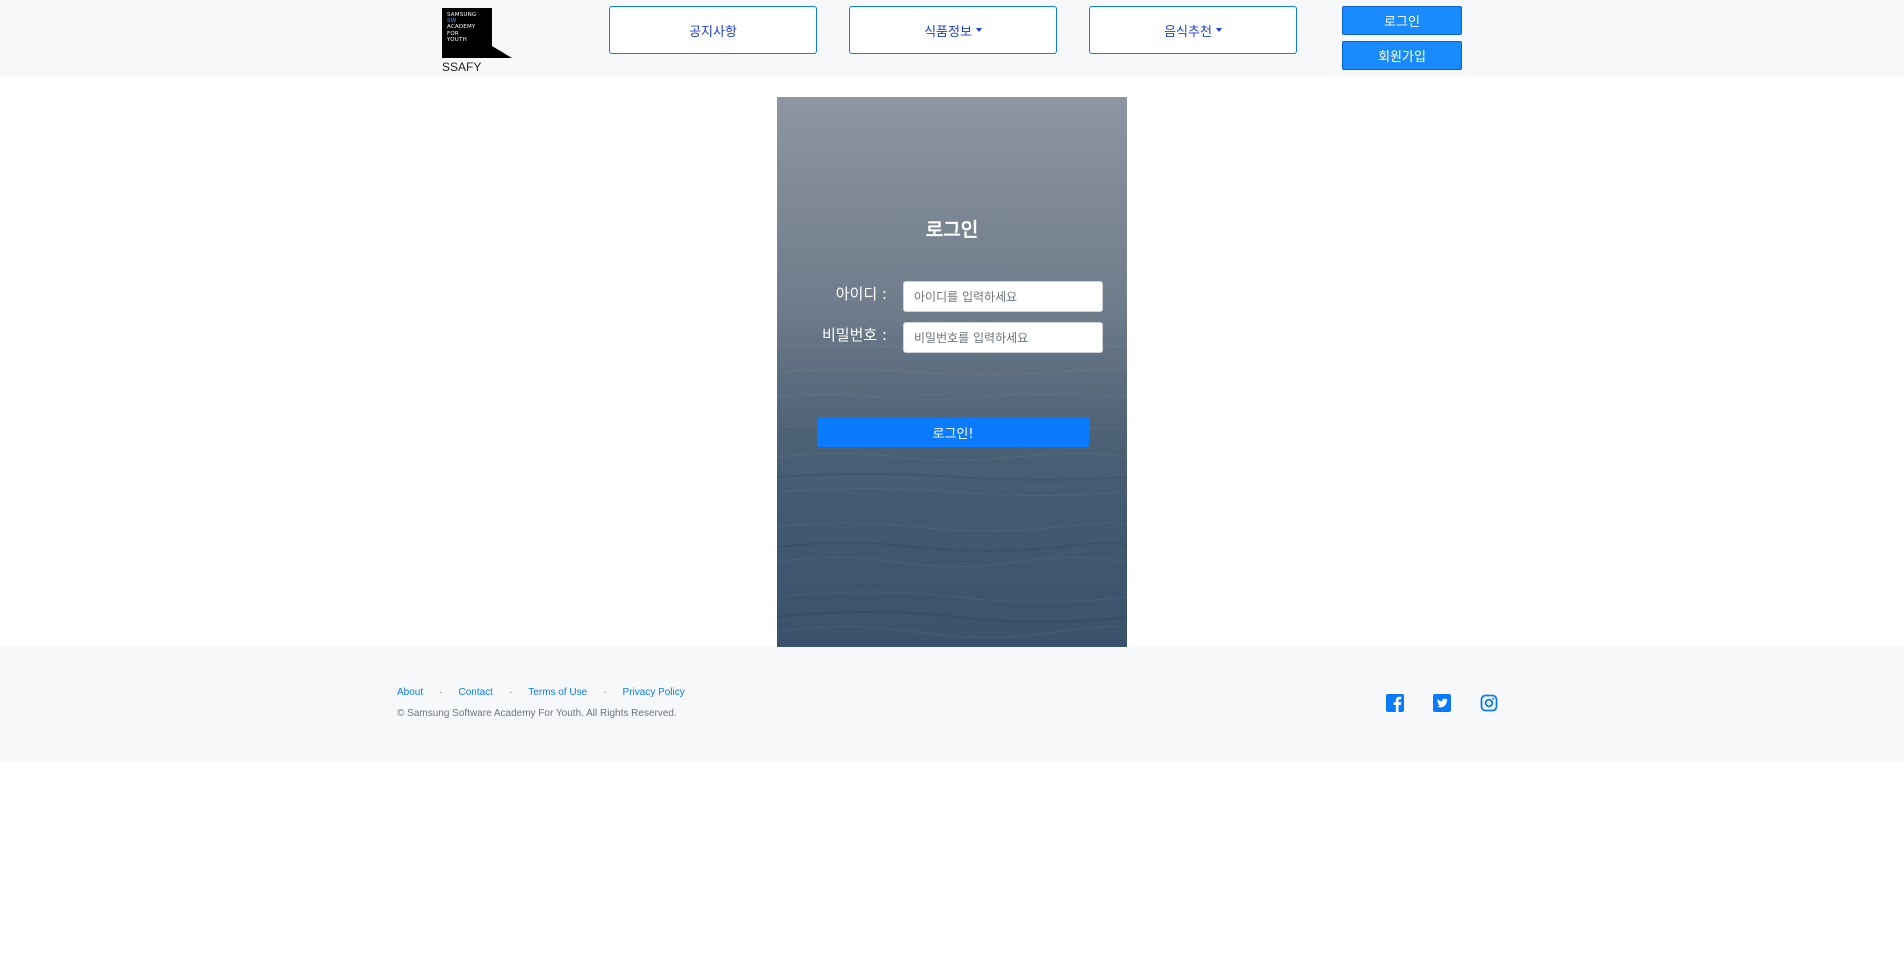  I want to click on footer-link-privacy: Privacy Policy, so click(654, 692).